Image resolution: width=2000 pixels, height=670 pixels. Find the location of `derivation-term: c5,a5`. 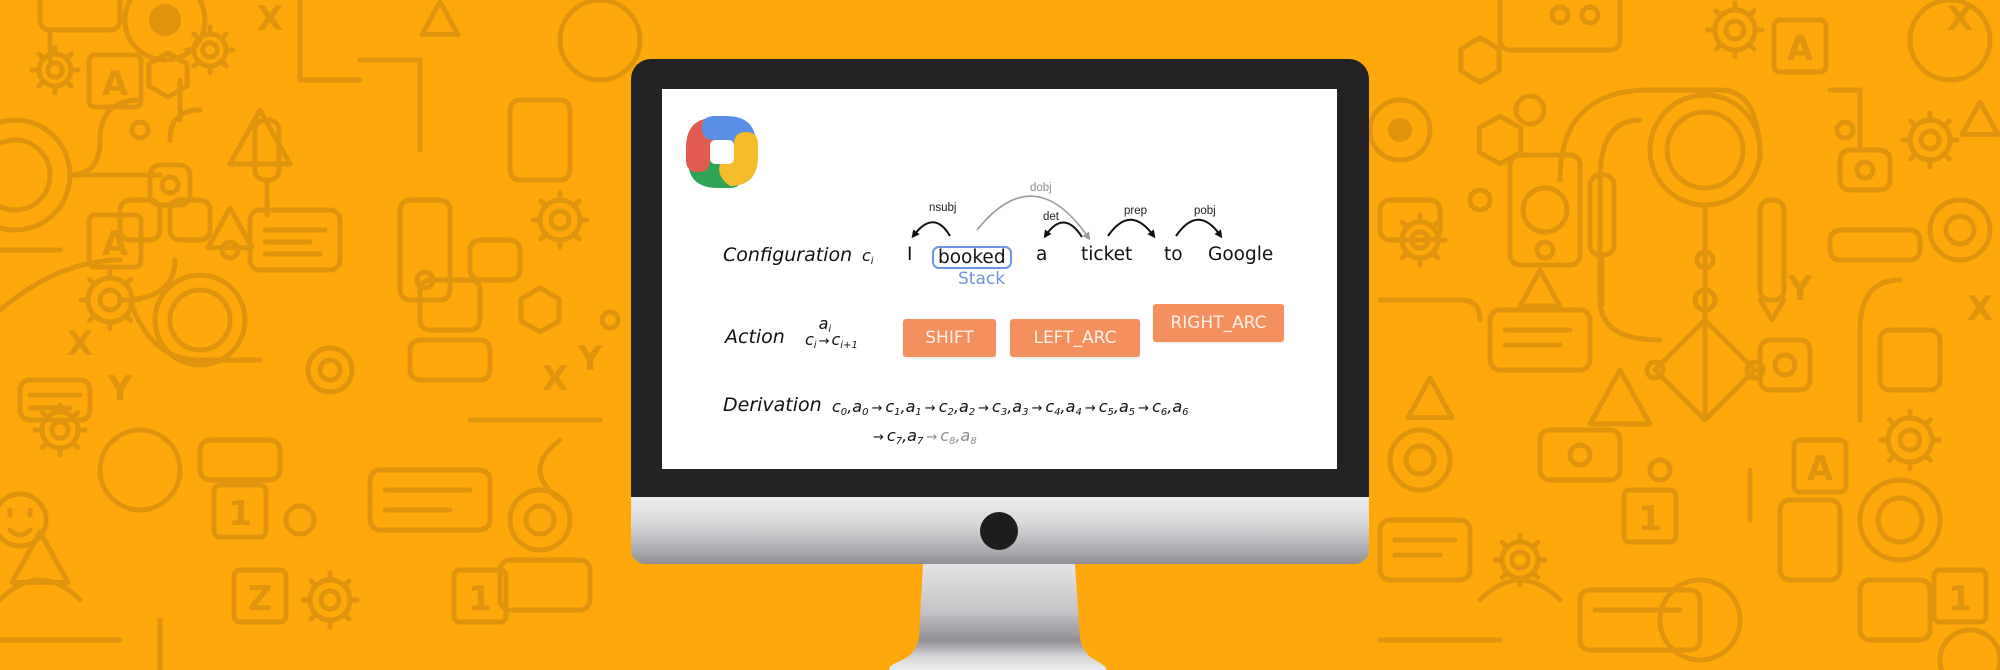

derivation-term: c5,a5 is located at coordinates (1117, 407).